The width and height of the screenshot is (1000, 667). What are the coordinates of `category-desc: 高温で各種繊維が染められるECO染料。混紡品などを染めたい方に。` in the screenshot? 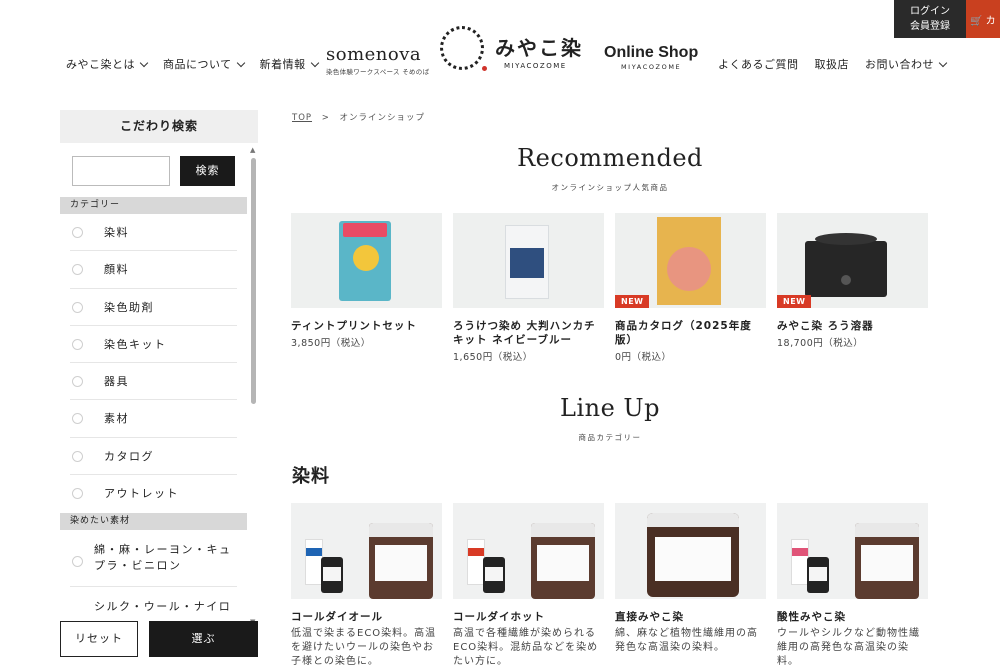 It's located at (526, 647).